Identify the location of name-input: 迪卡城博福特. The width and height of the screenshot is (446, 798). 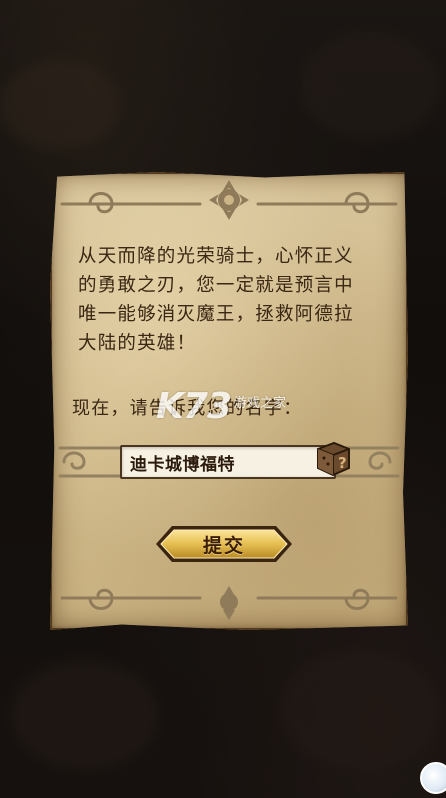
(228, 462).